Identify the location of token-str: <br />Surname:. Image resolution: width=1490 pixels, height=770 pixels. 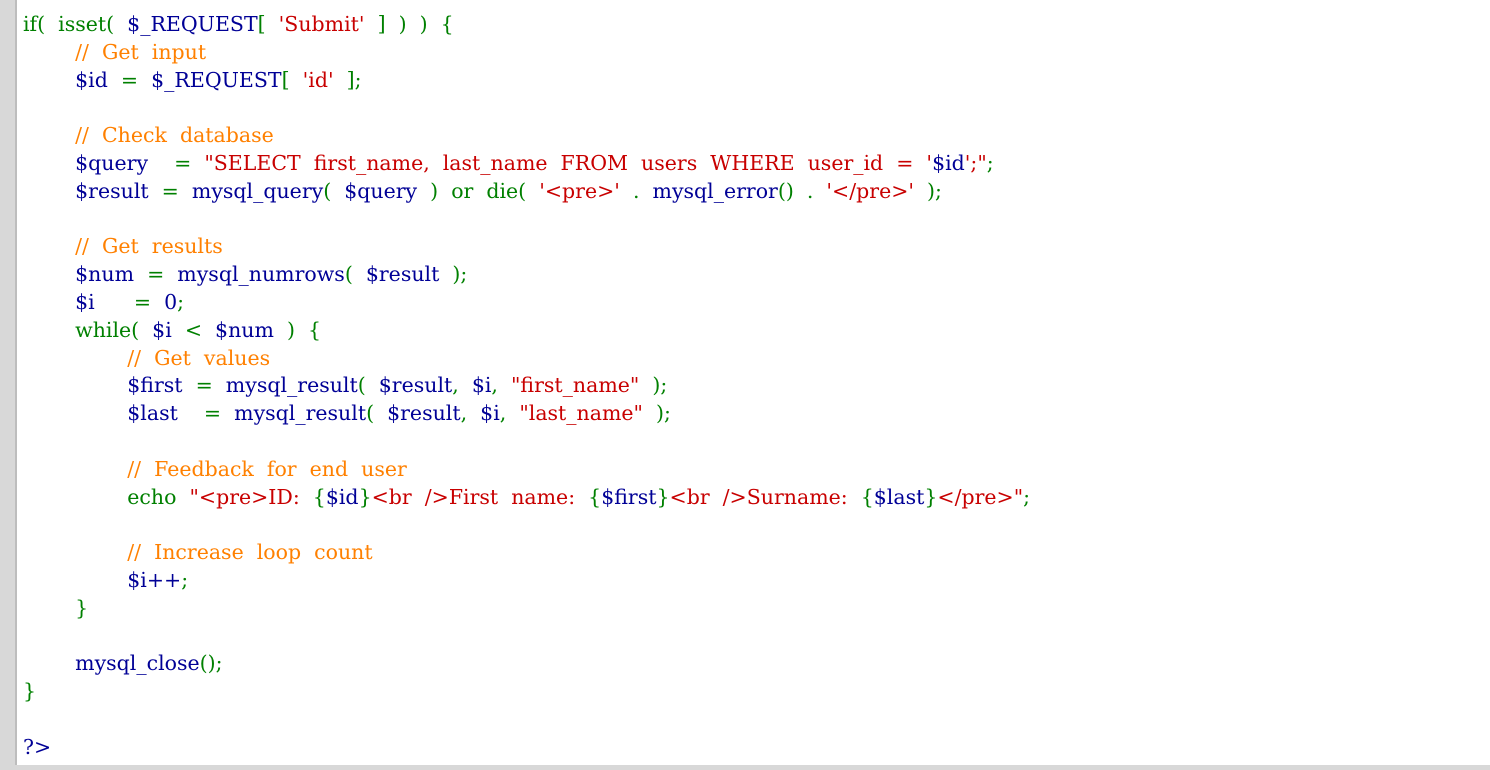
(765, 496).